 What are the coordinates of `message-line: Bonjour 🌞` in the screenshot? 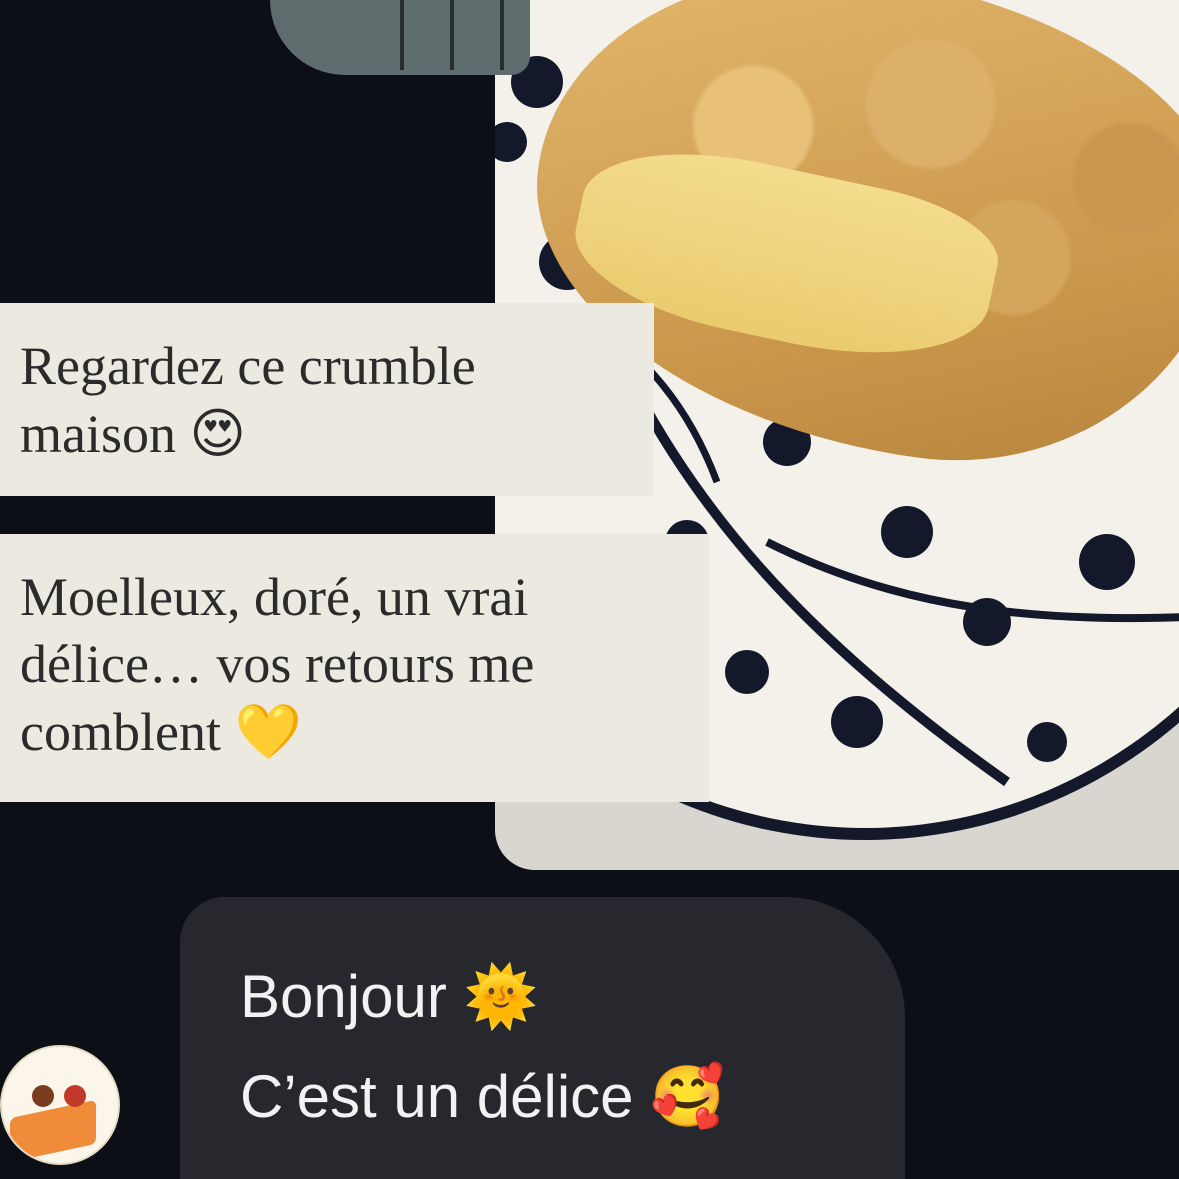 It's located at (572, 997).